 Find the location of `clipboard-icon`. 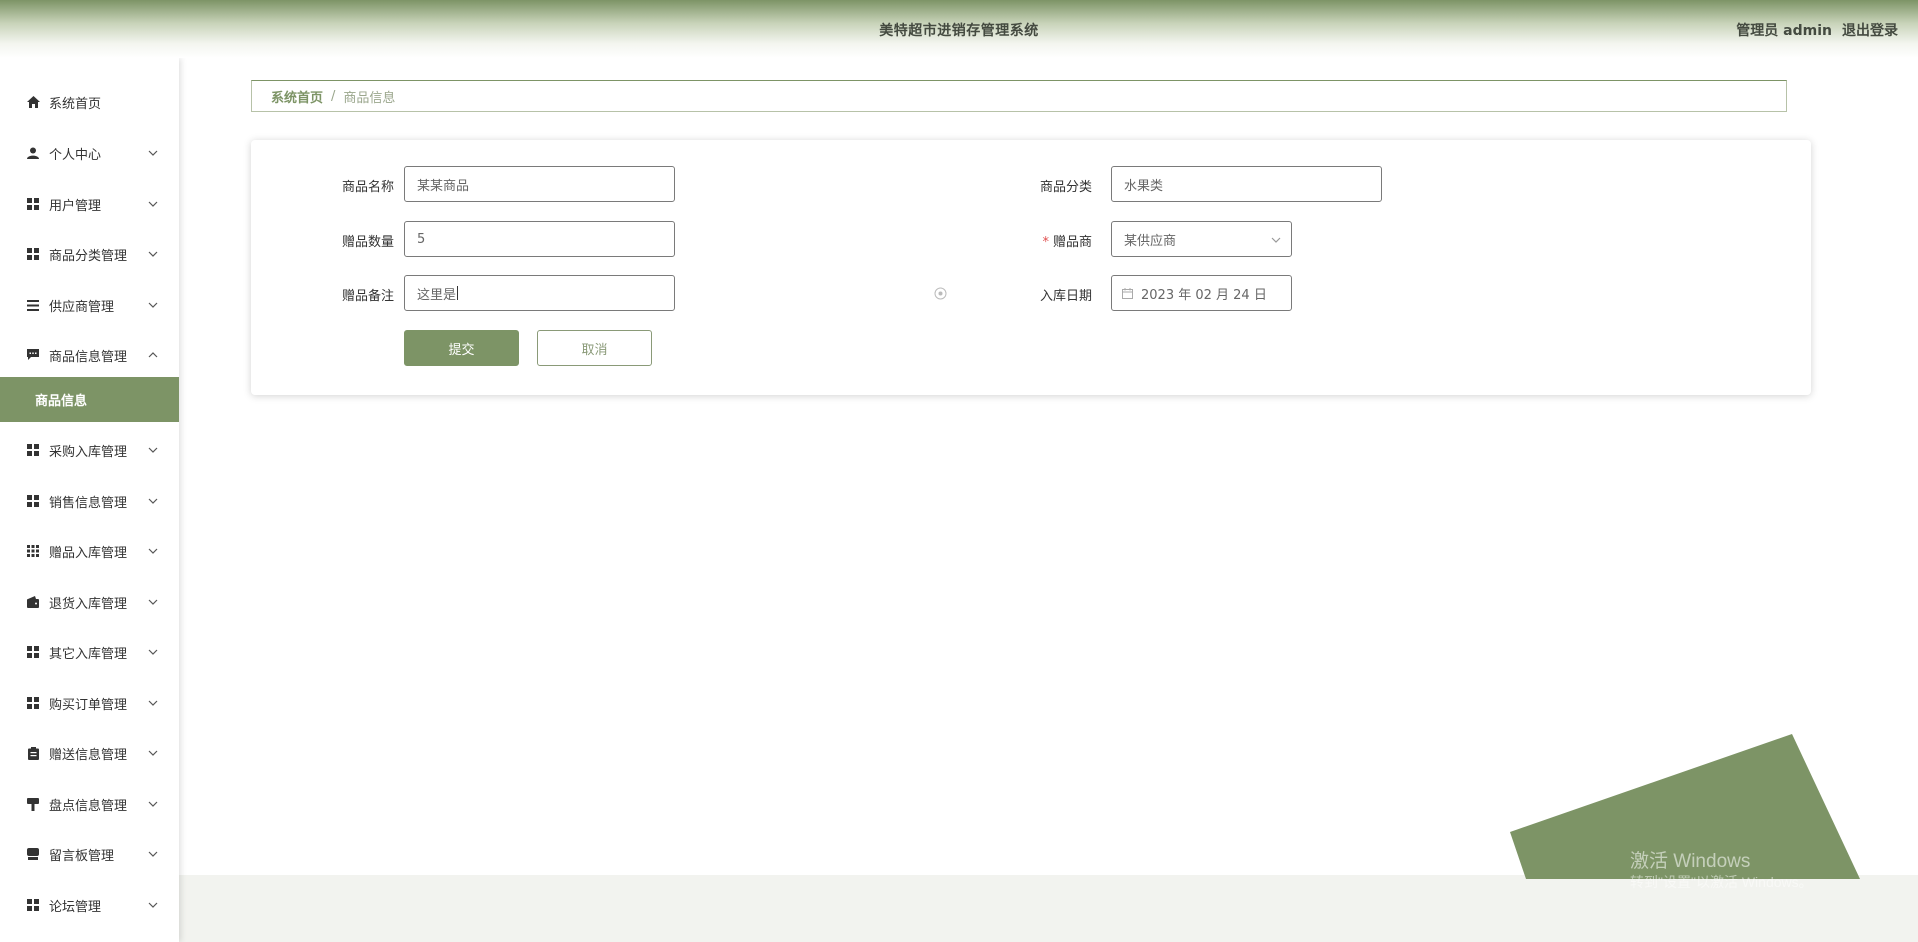

clipboard-icon is located at coordinates (33, 753).